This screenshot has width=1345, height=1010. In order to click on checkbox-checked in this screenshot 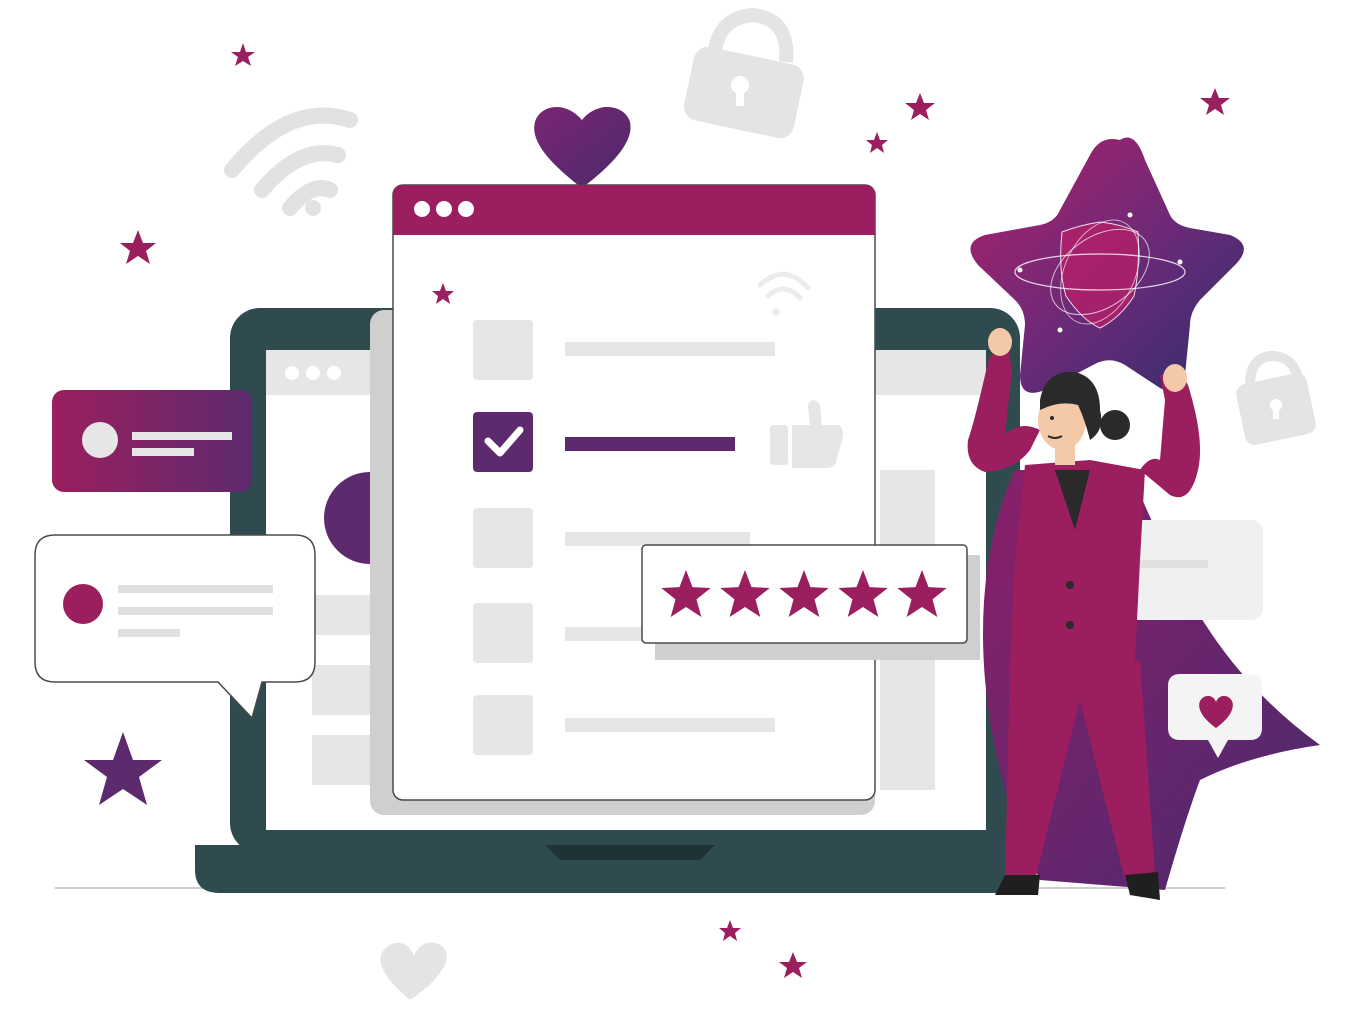, I will do `click(503, 442)`.